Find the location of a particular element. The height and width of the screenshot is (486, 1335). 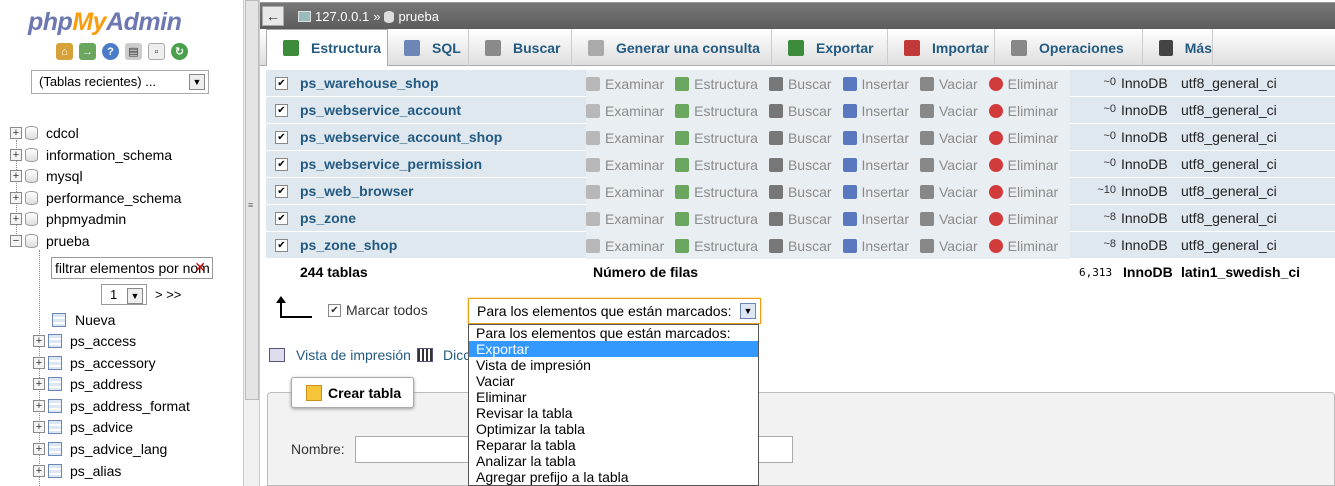

database-name: cdcol is located at coordinates (62, 133).